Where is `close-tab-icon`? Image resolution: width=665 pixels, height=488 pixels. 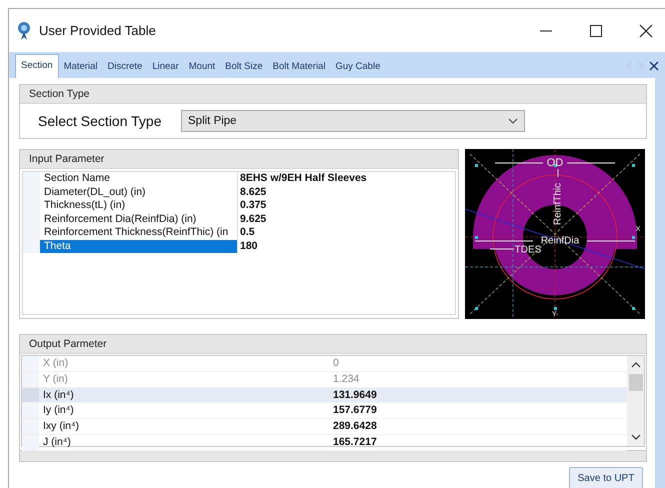 close-tab-icon is located at coordinates (654, 66).